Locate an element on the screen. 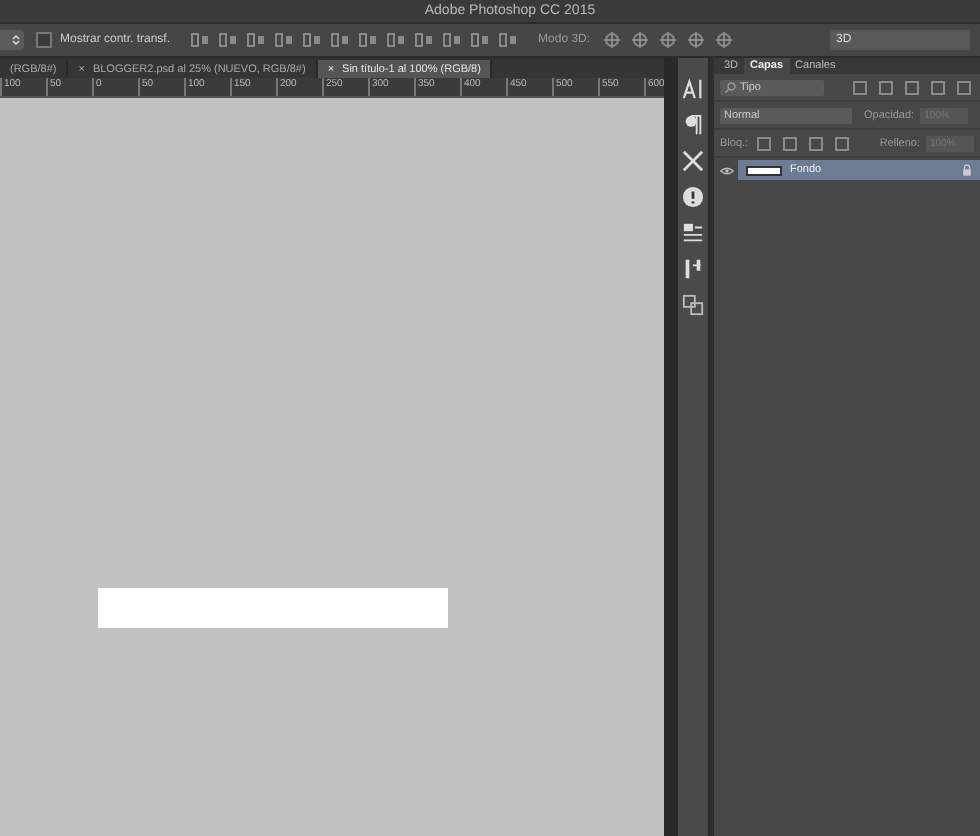  tool-preset-dropdown is located at coordinates (12, 40).